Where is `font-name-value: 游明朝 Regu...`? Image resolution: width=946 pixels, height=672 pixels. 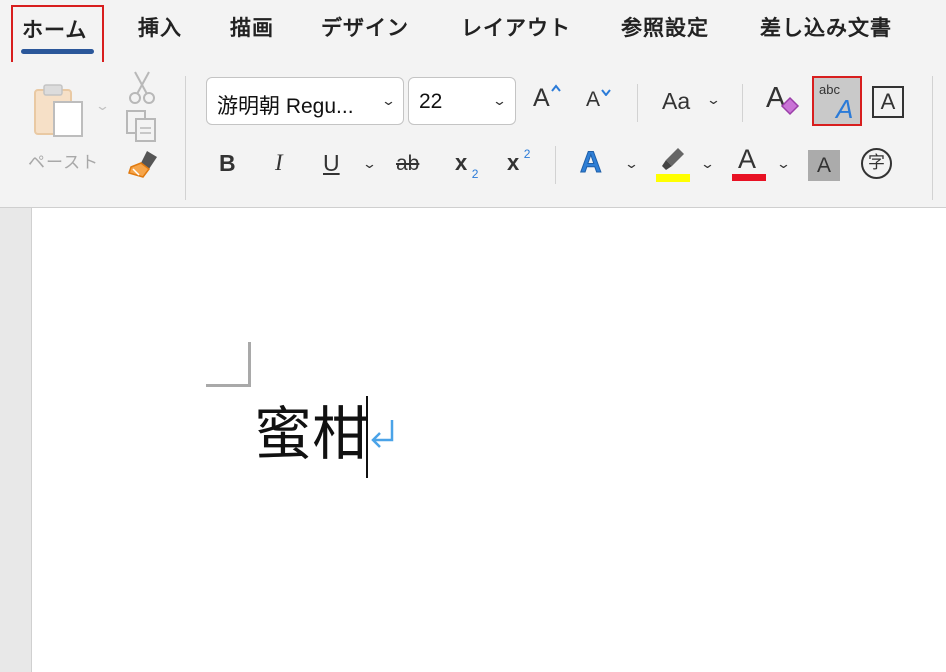
font-name-value: 游明朝 Regu... is located at coordinates (285, 106).